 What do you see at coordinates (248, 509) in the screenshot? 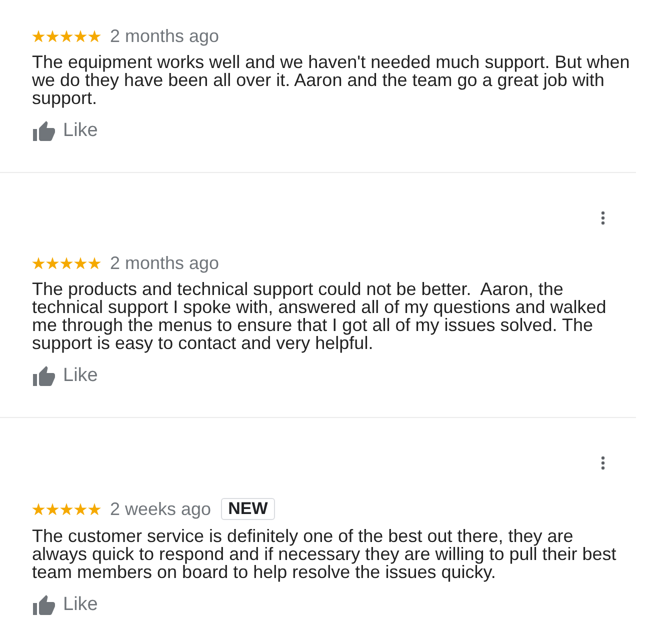
I see `new-badge: NEW` at bounding box center [248, 509].